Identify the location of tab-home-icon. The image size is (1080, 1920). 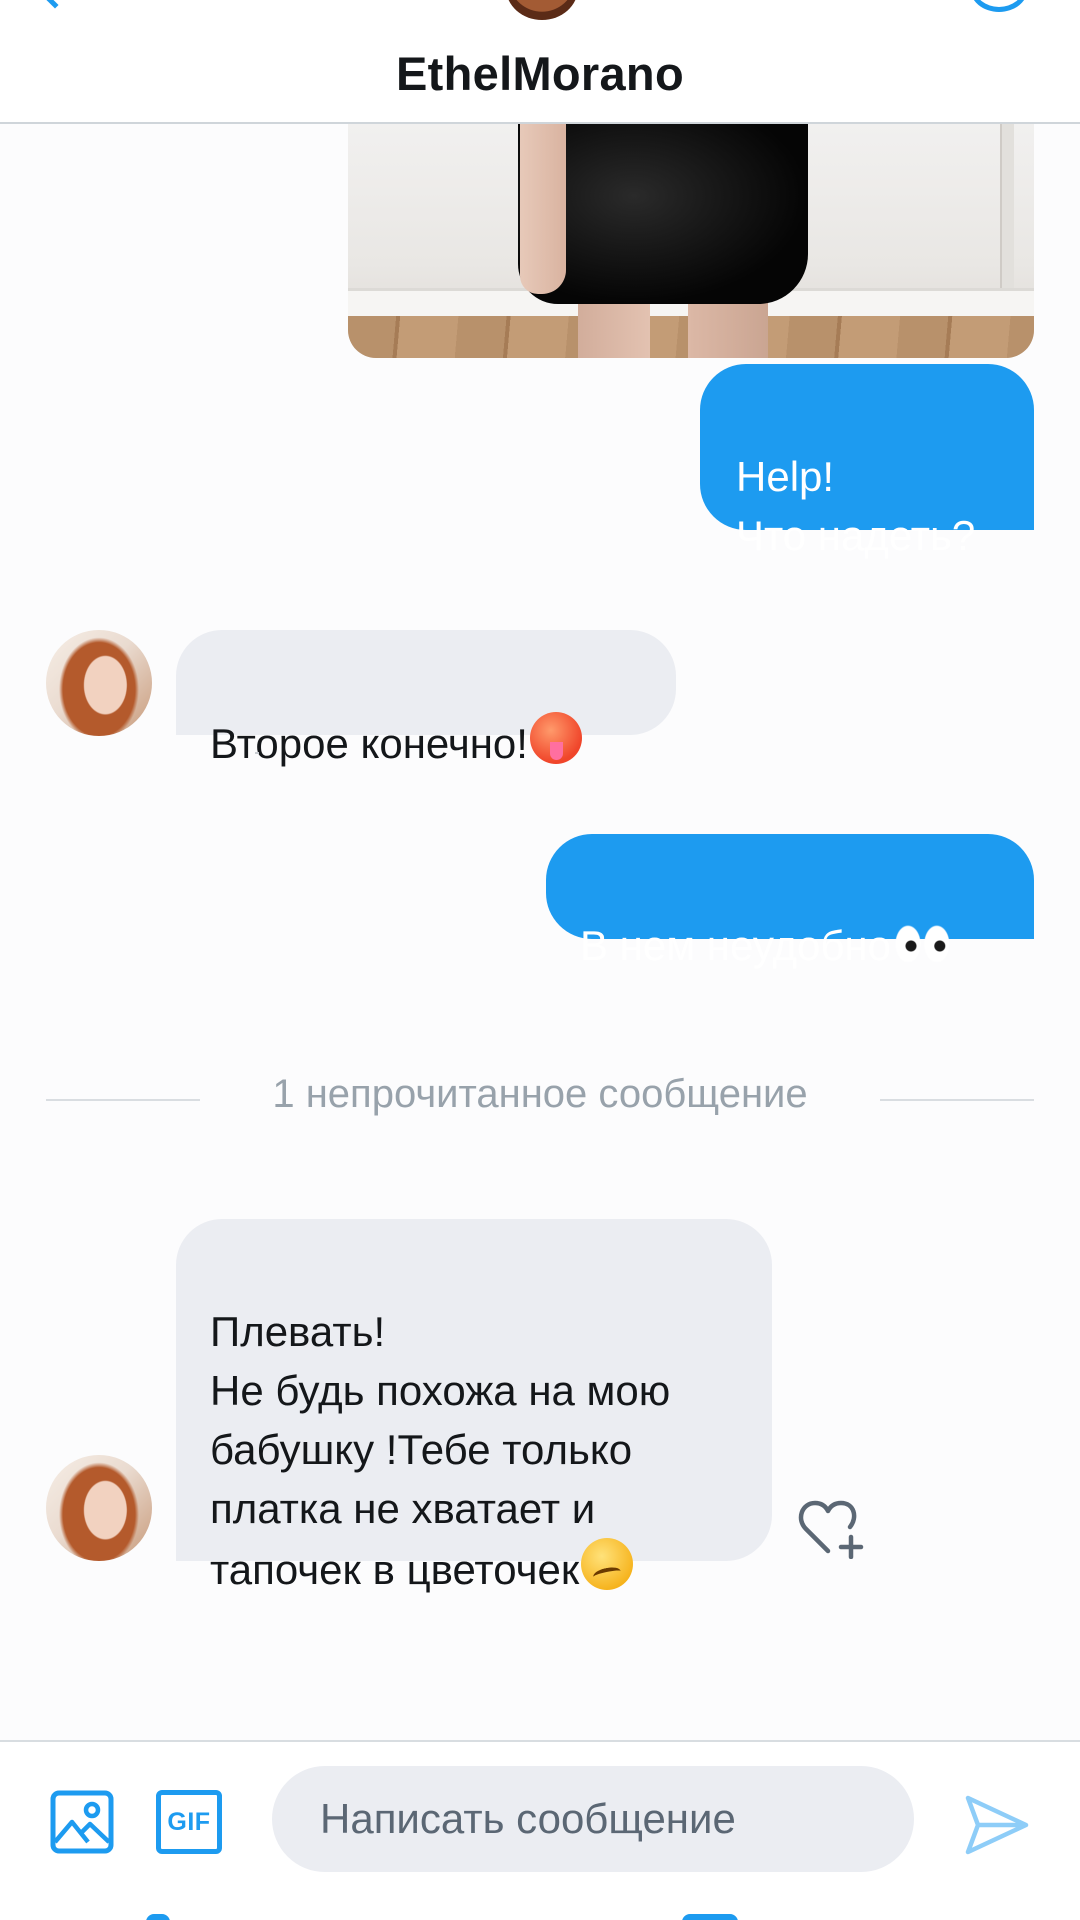
(158, 1917).